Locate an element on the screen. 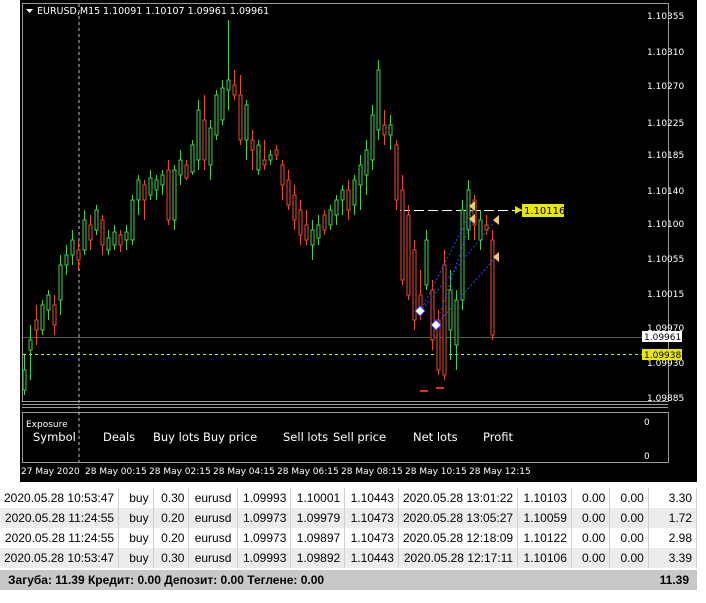  table-cell: 2020.05.28 13:05:27 is located at coordinates (458, 518).